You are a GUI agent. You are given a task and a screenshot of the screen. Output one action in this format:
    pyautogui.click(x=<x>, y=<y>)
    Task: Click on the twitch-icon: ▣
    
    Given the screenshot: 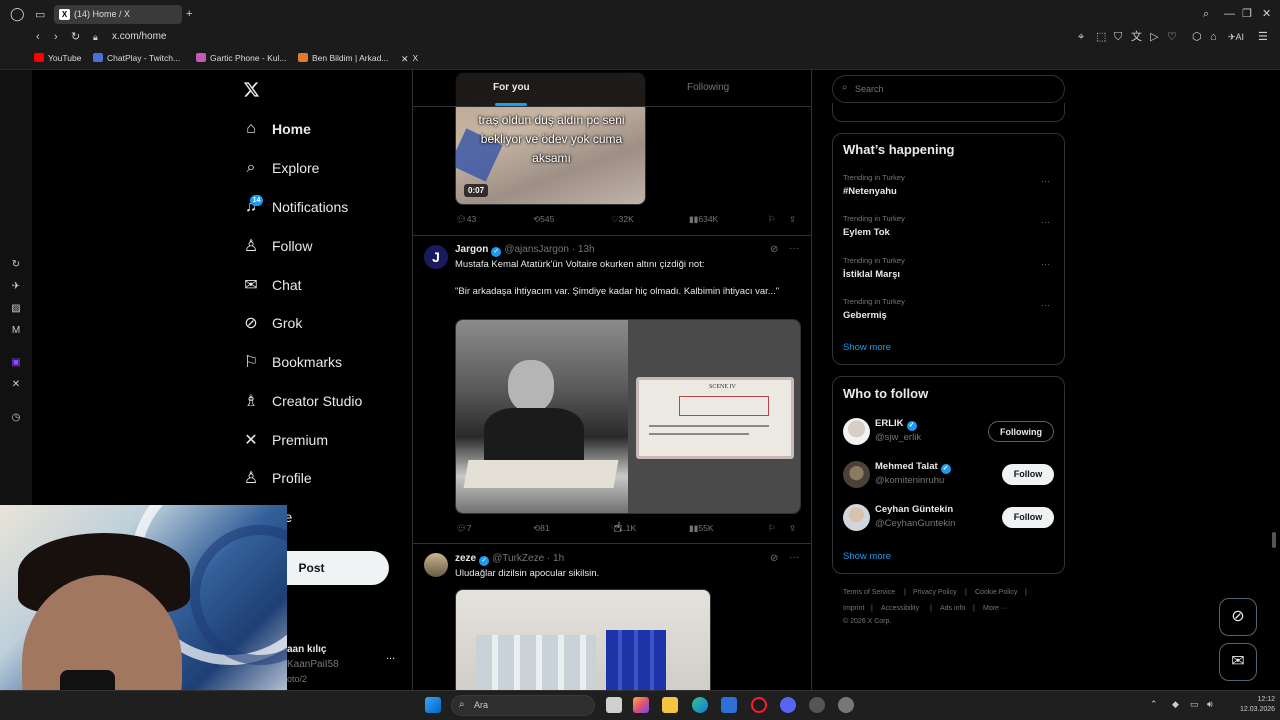 What is the action you would take?
    pyautogui.click(x=16, y=363)
    